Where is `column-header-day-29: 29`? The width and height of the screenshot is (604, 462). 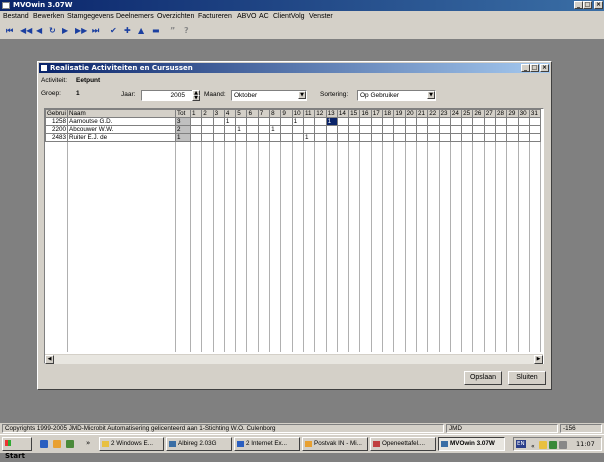 column-header-day-29: 29 is located at coordinates (512, 113).